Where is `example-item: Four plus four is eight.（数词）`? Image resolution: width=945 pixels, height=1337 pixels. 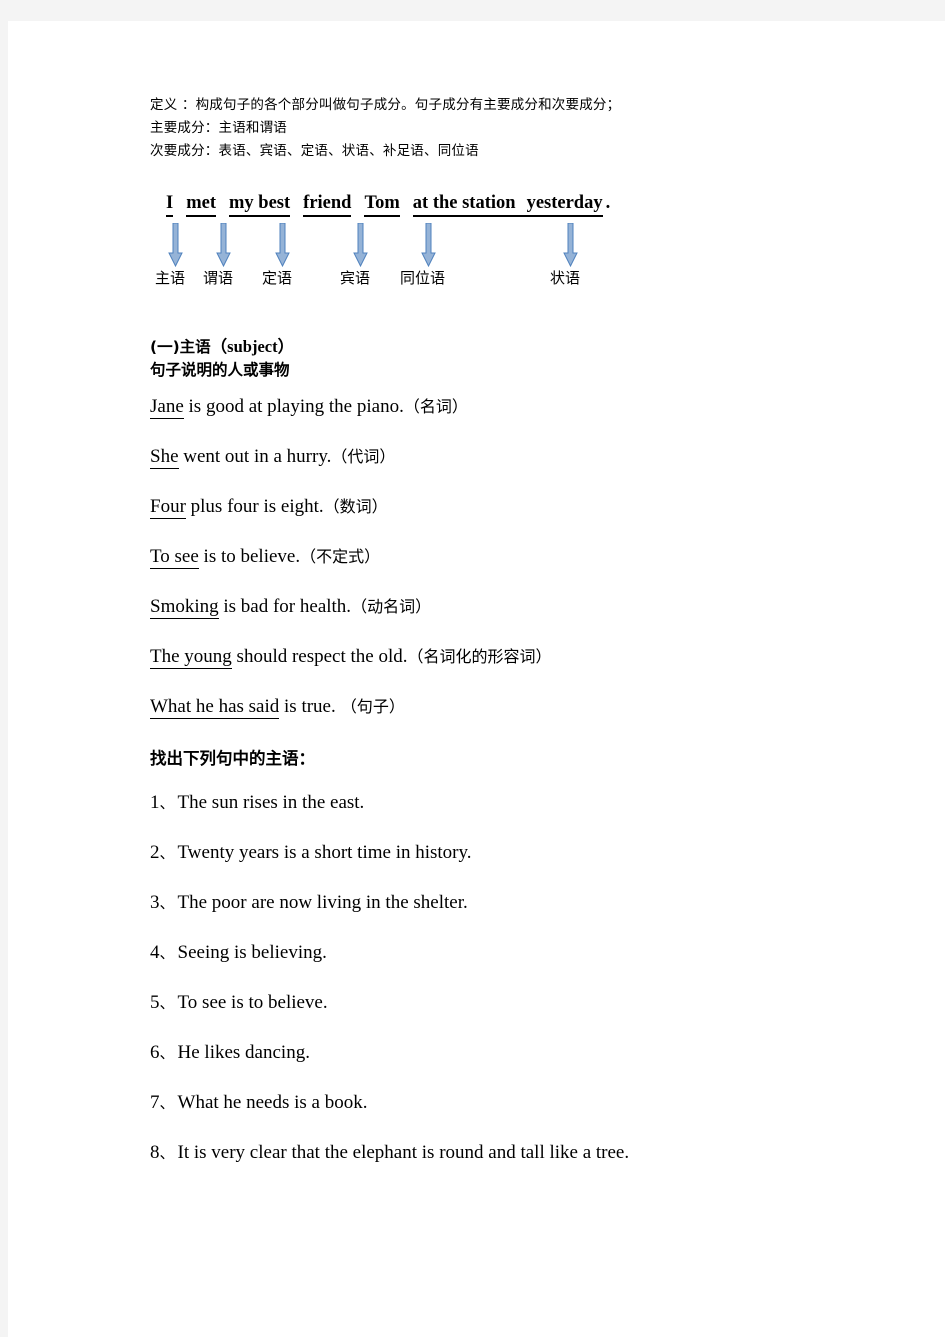 example-item: Four plus four is eight.（数词） is located at coordinates (500, 507).